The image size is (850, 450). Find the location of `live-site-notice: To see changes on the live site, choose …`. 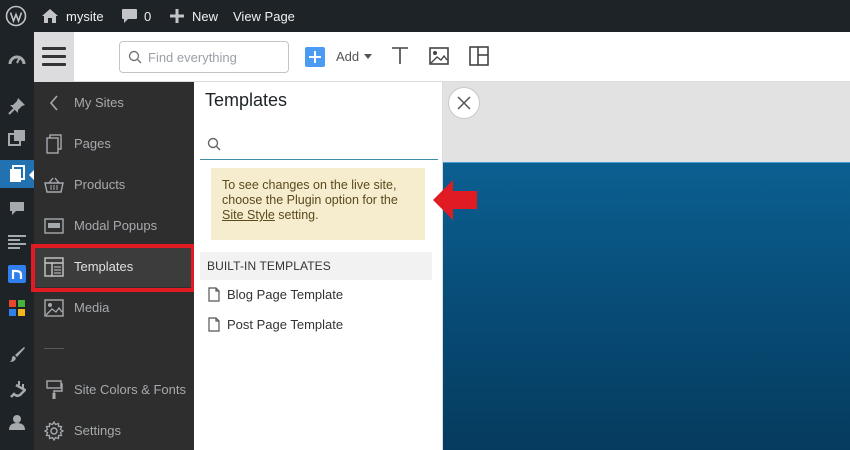

live-site-notice: To see changes on the live site, choose … is located at coordinates (318, 204).